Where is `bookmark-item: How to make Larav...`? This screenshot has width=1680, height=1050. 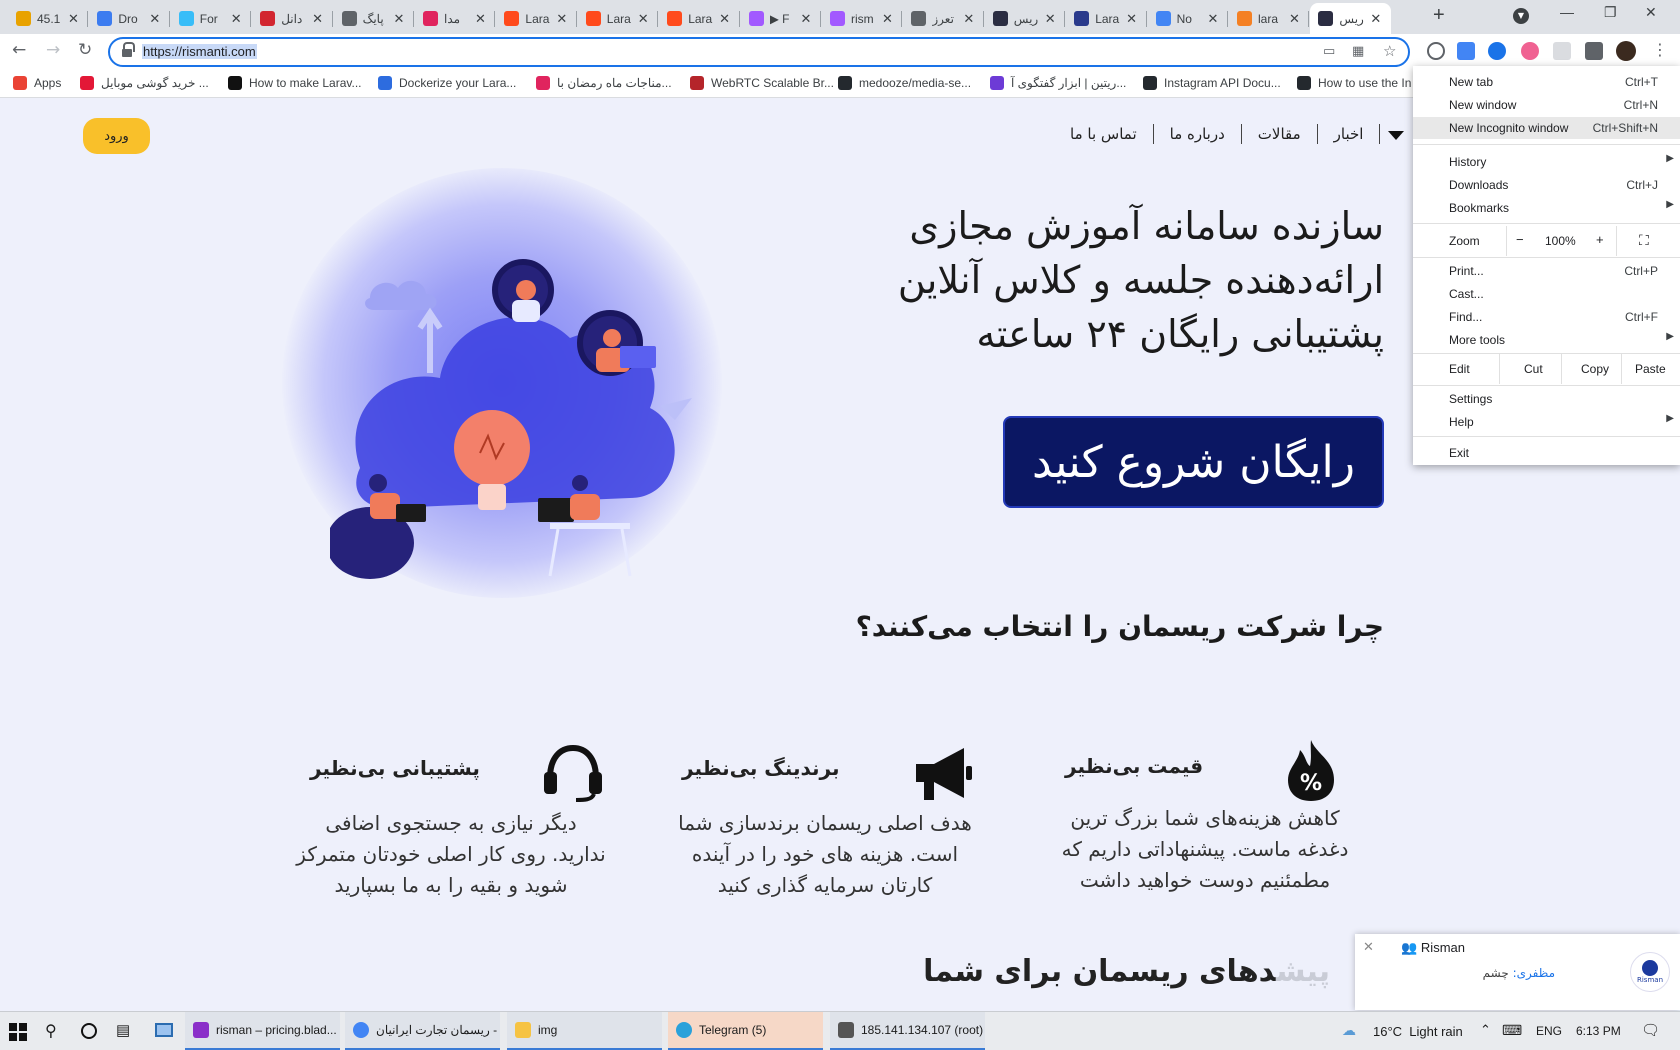
bookmark-item: How to make Larav... is located at coordinates (295, 83).